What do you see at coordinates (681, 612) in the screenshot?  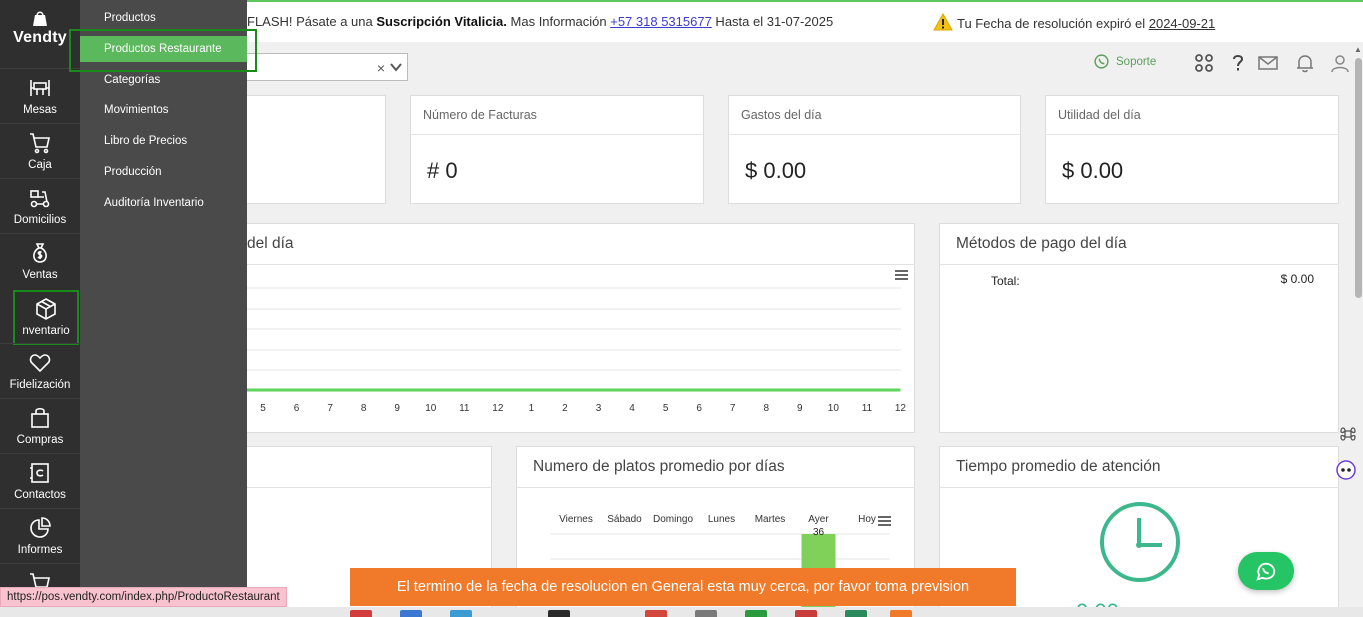 I see `os-taskbar` at bounding box center [681, 612].